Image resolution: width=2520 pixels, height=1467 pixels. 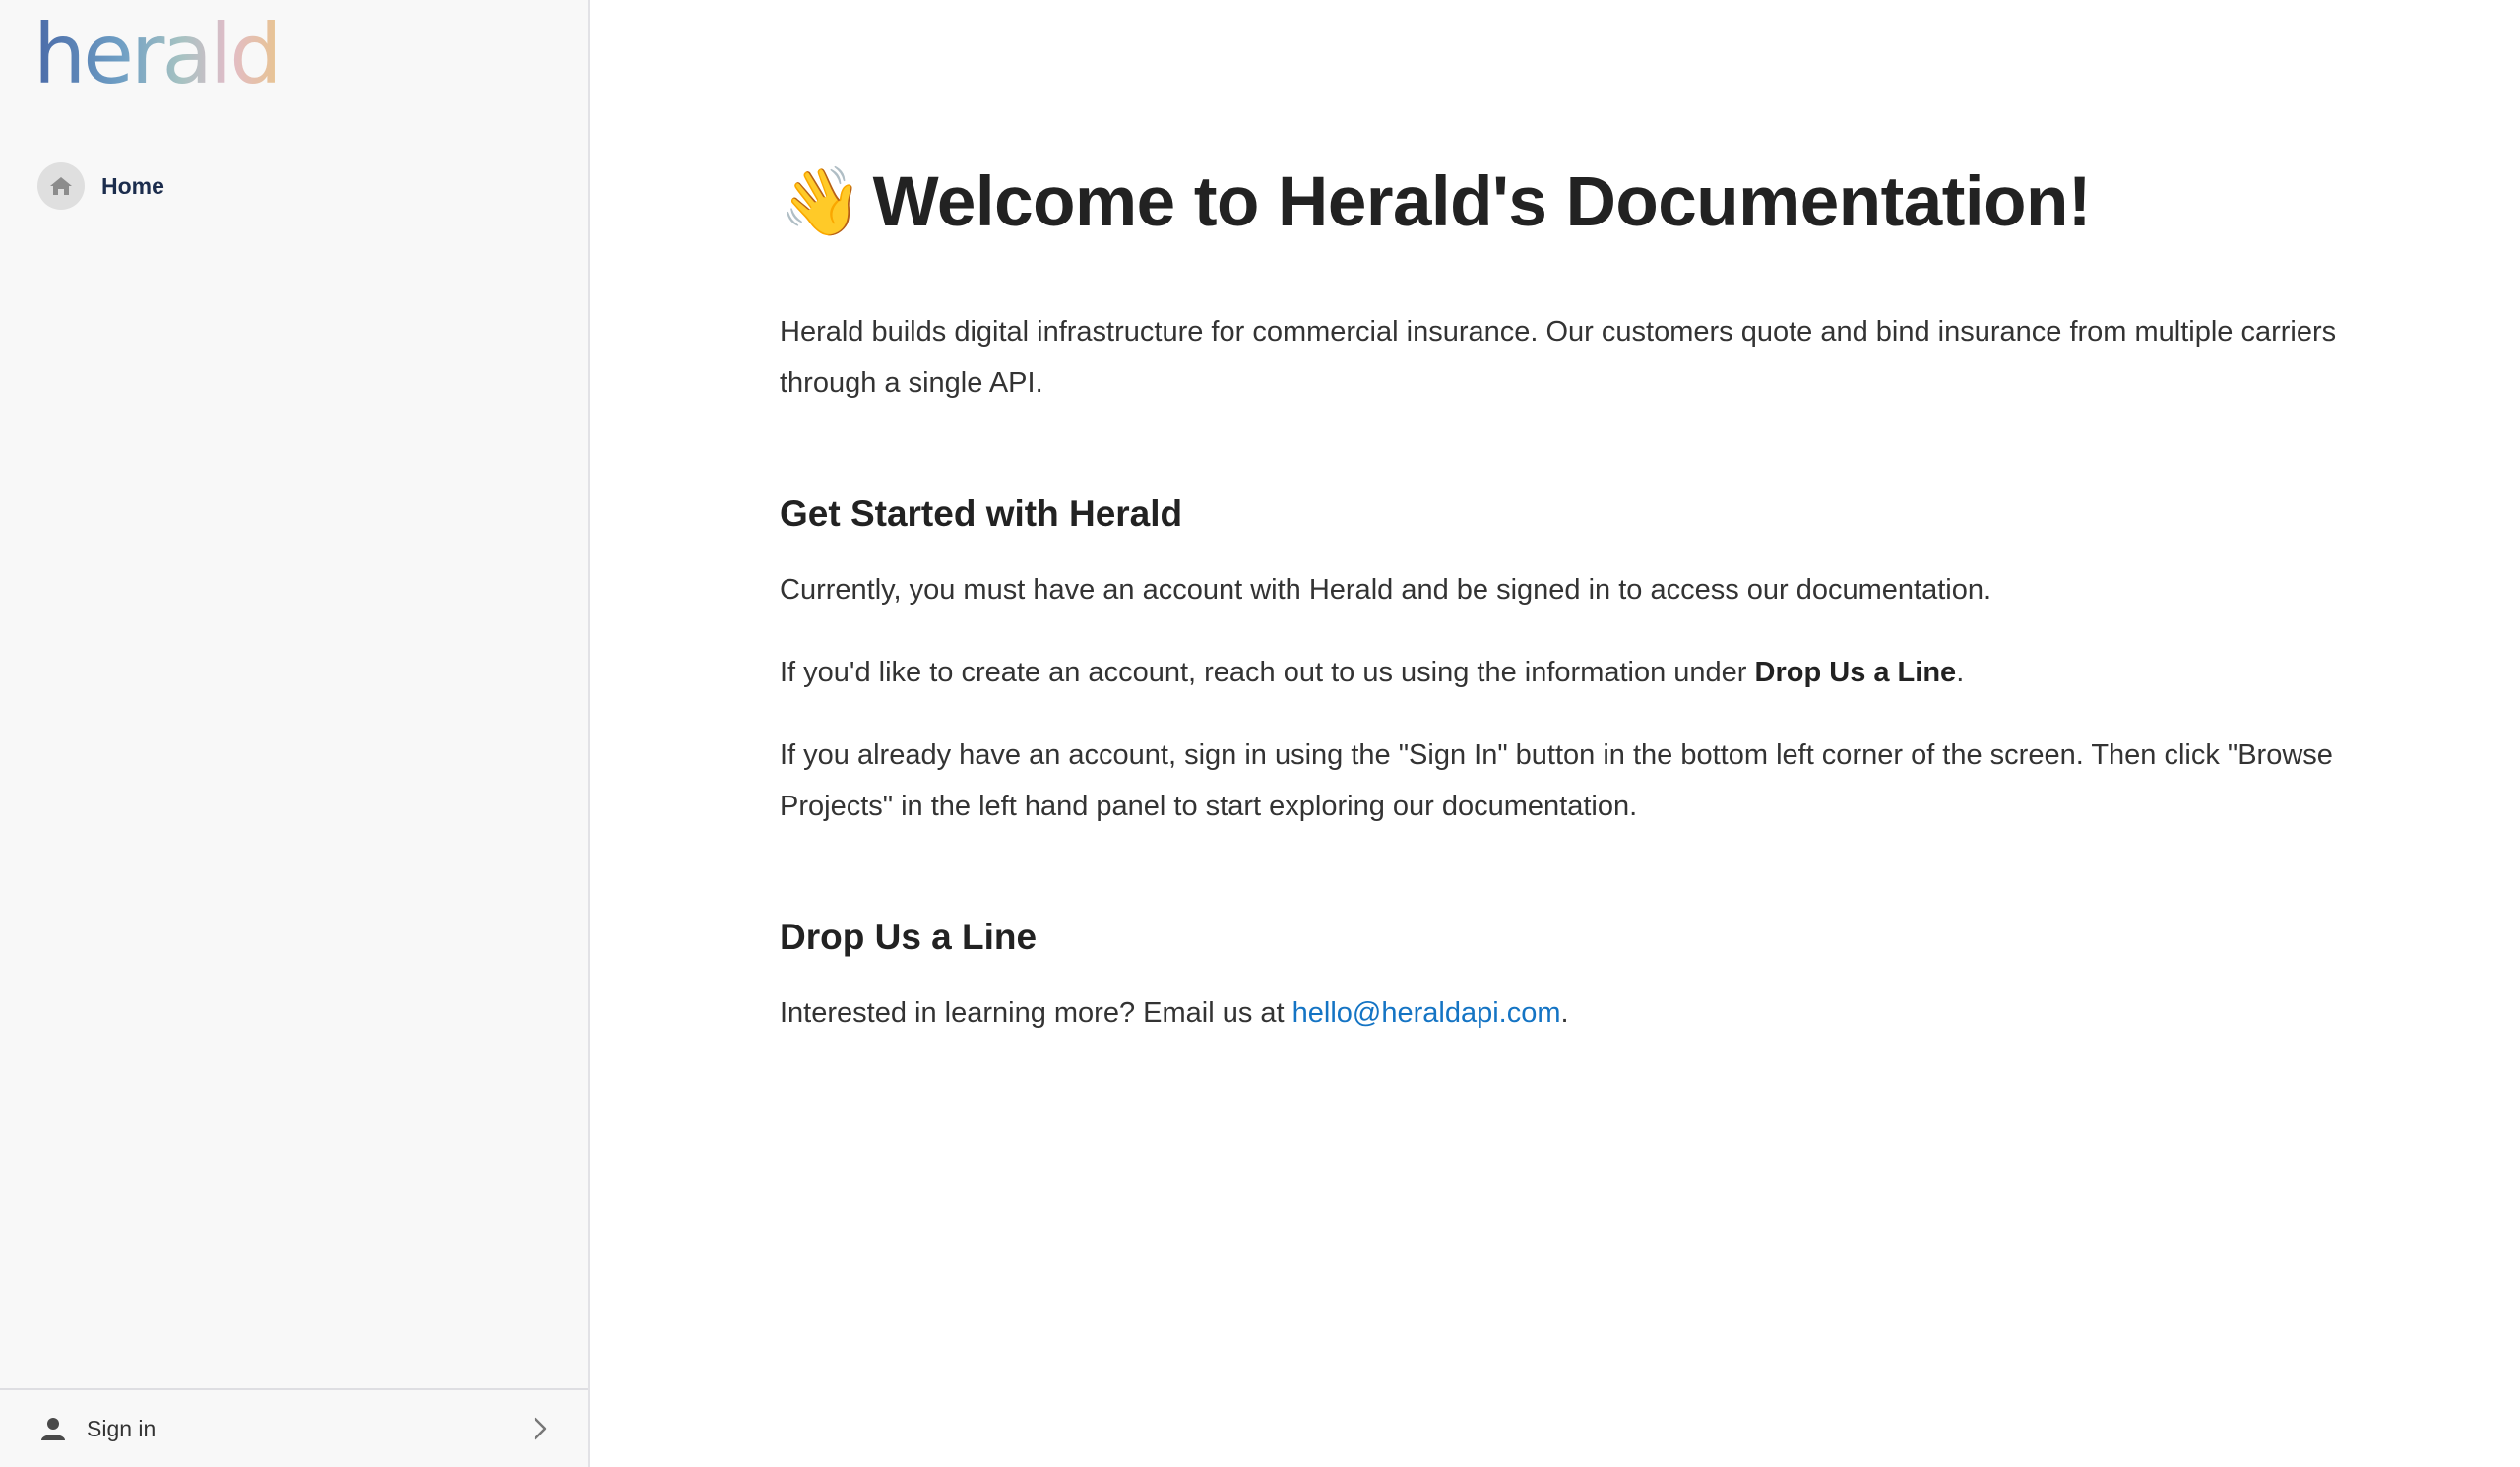 I want to click on sidebar-item-home: Home, so click(x=293, y=186).